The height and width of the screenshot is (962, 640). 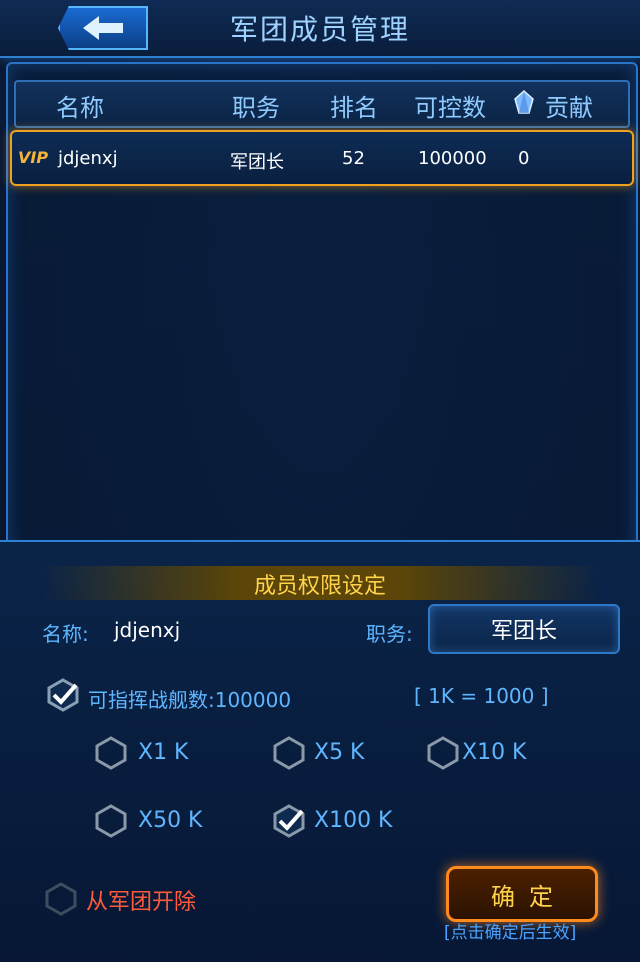 What do you see at coordinates (354, 108) in the screenshot?
I see `column-rank: 排名` at bounding box center [354, 108].